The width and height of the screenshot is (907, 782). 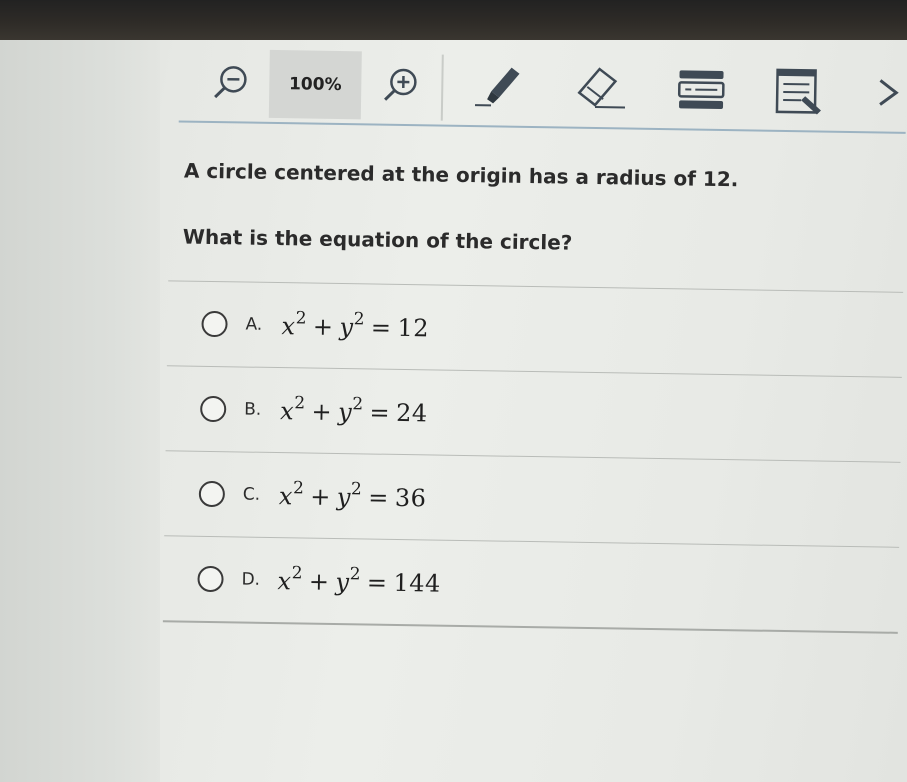 What do you see at coordinates (251, 579) in the screenshot?
I see `option-letter: D.` at bounding box center [251, 579].